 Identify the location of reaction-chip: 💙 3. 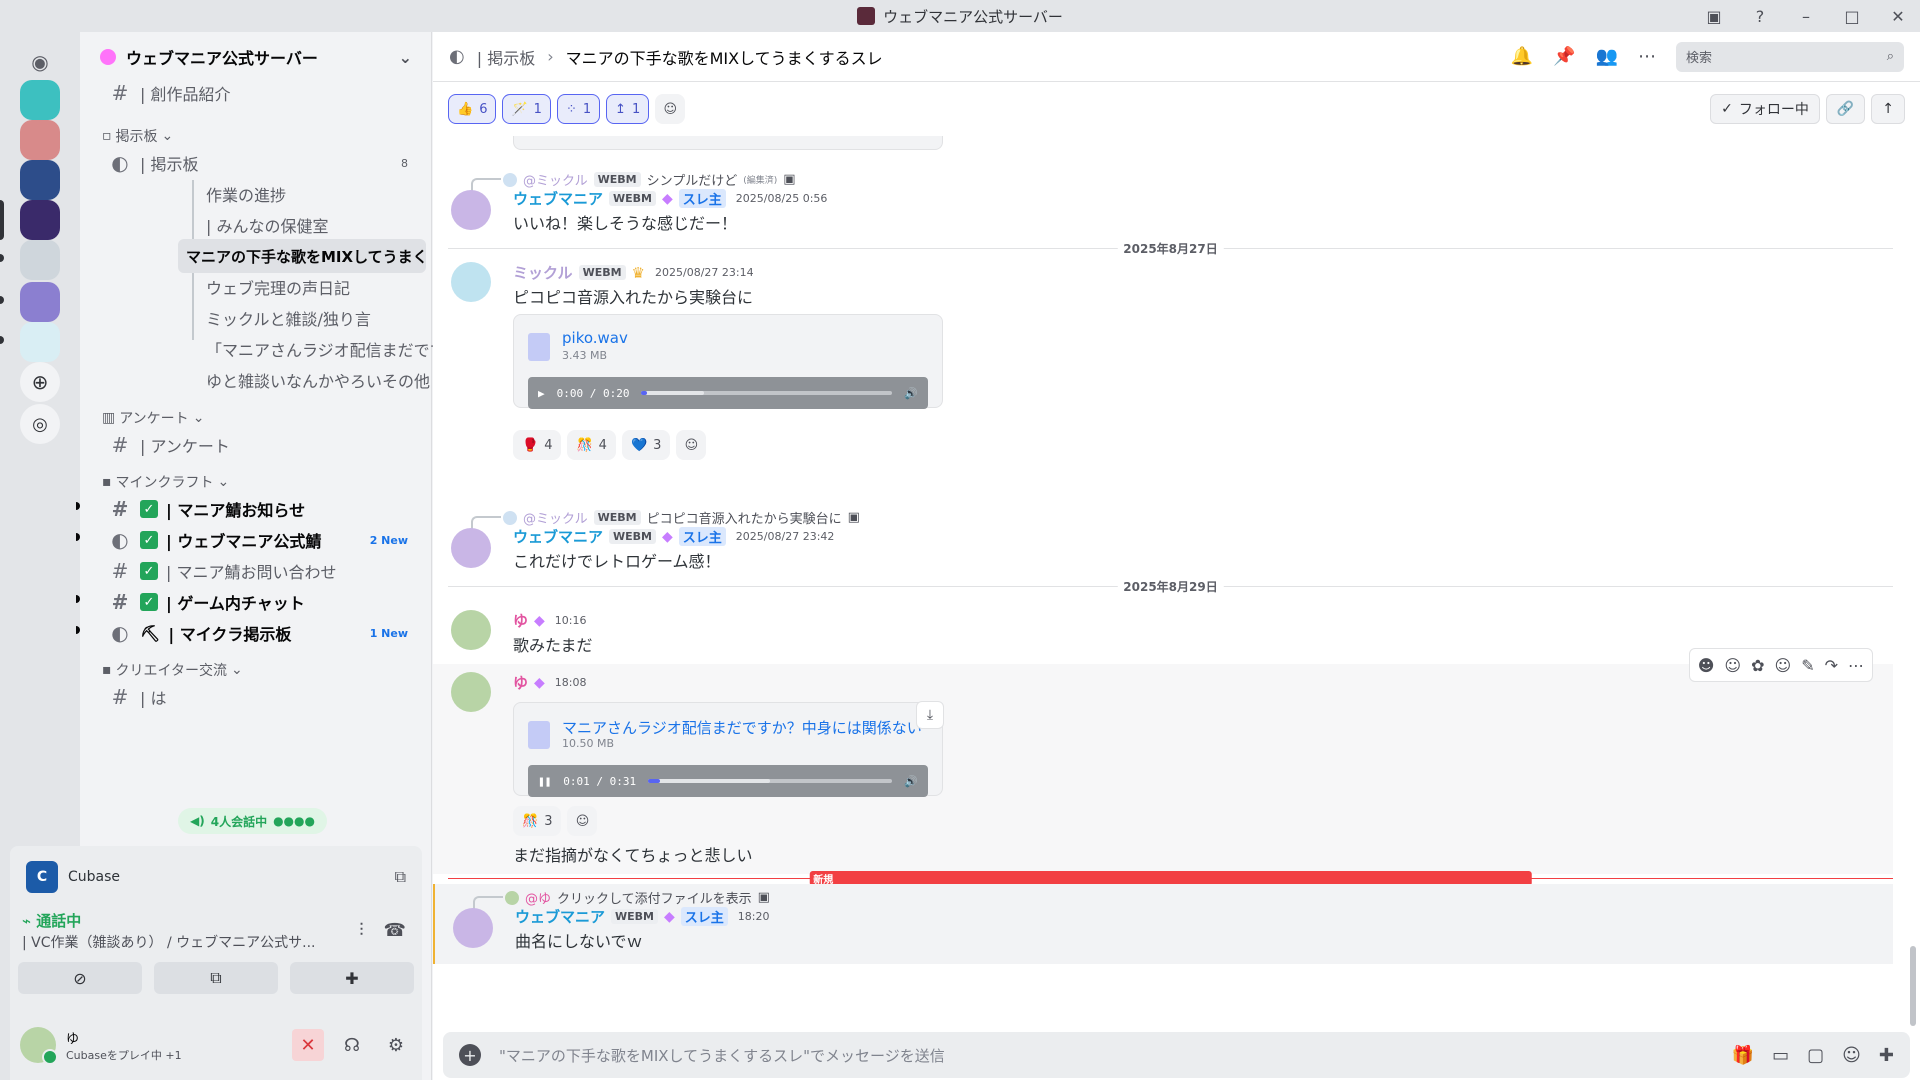
(646, 445).